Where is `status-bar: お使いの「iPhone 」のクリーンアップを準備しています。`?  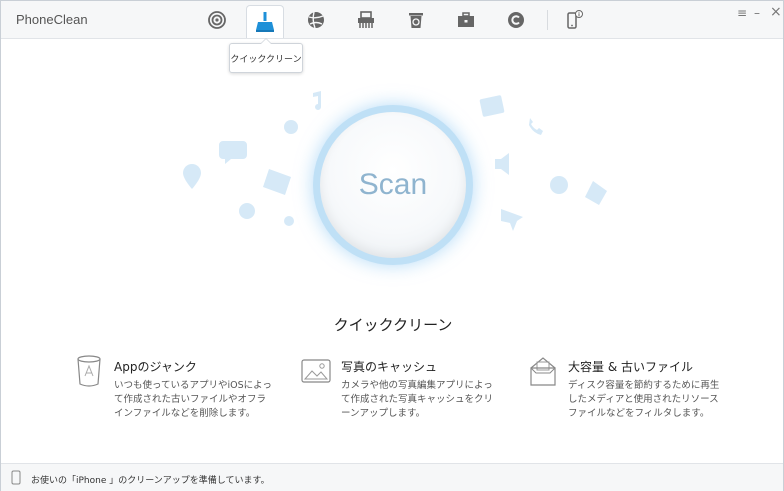
status-bar: お使いの「iPhone 」のクリーンアップを準備しています。 is located at coordinates (392, 477).